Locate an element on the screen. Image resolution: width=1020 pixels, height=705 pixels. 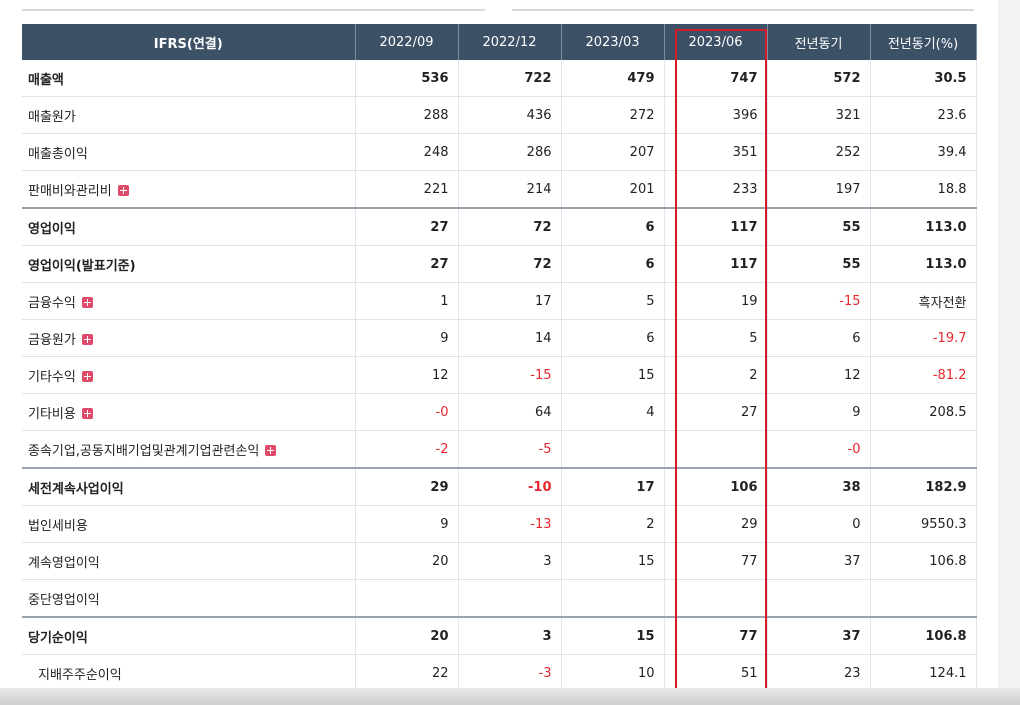
header-2022-12: 2022/12 is located at coordinates (510, 42).